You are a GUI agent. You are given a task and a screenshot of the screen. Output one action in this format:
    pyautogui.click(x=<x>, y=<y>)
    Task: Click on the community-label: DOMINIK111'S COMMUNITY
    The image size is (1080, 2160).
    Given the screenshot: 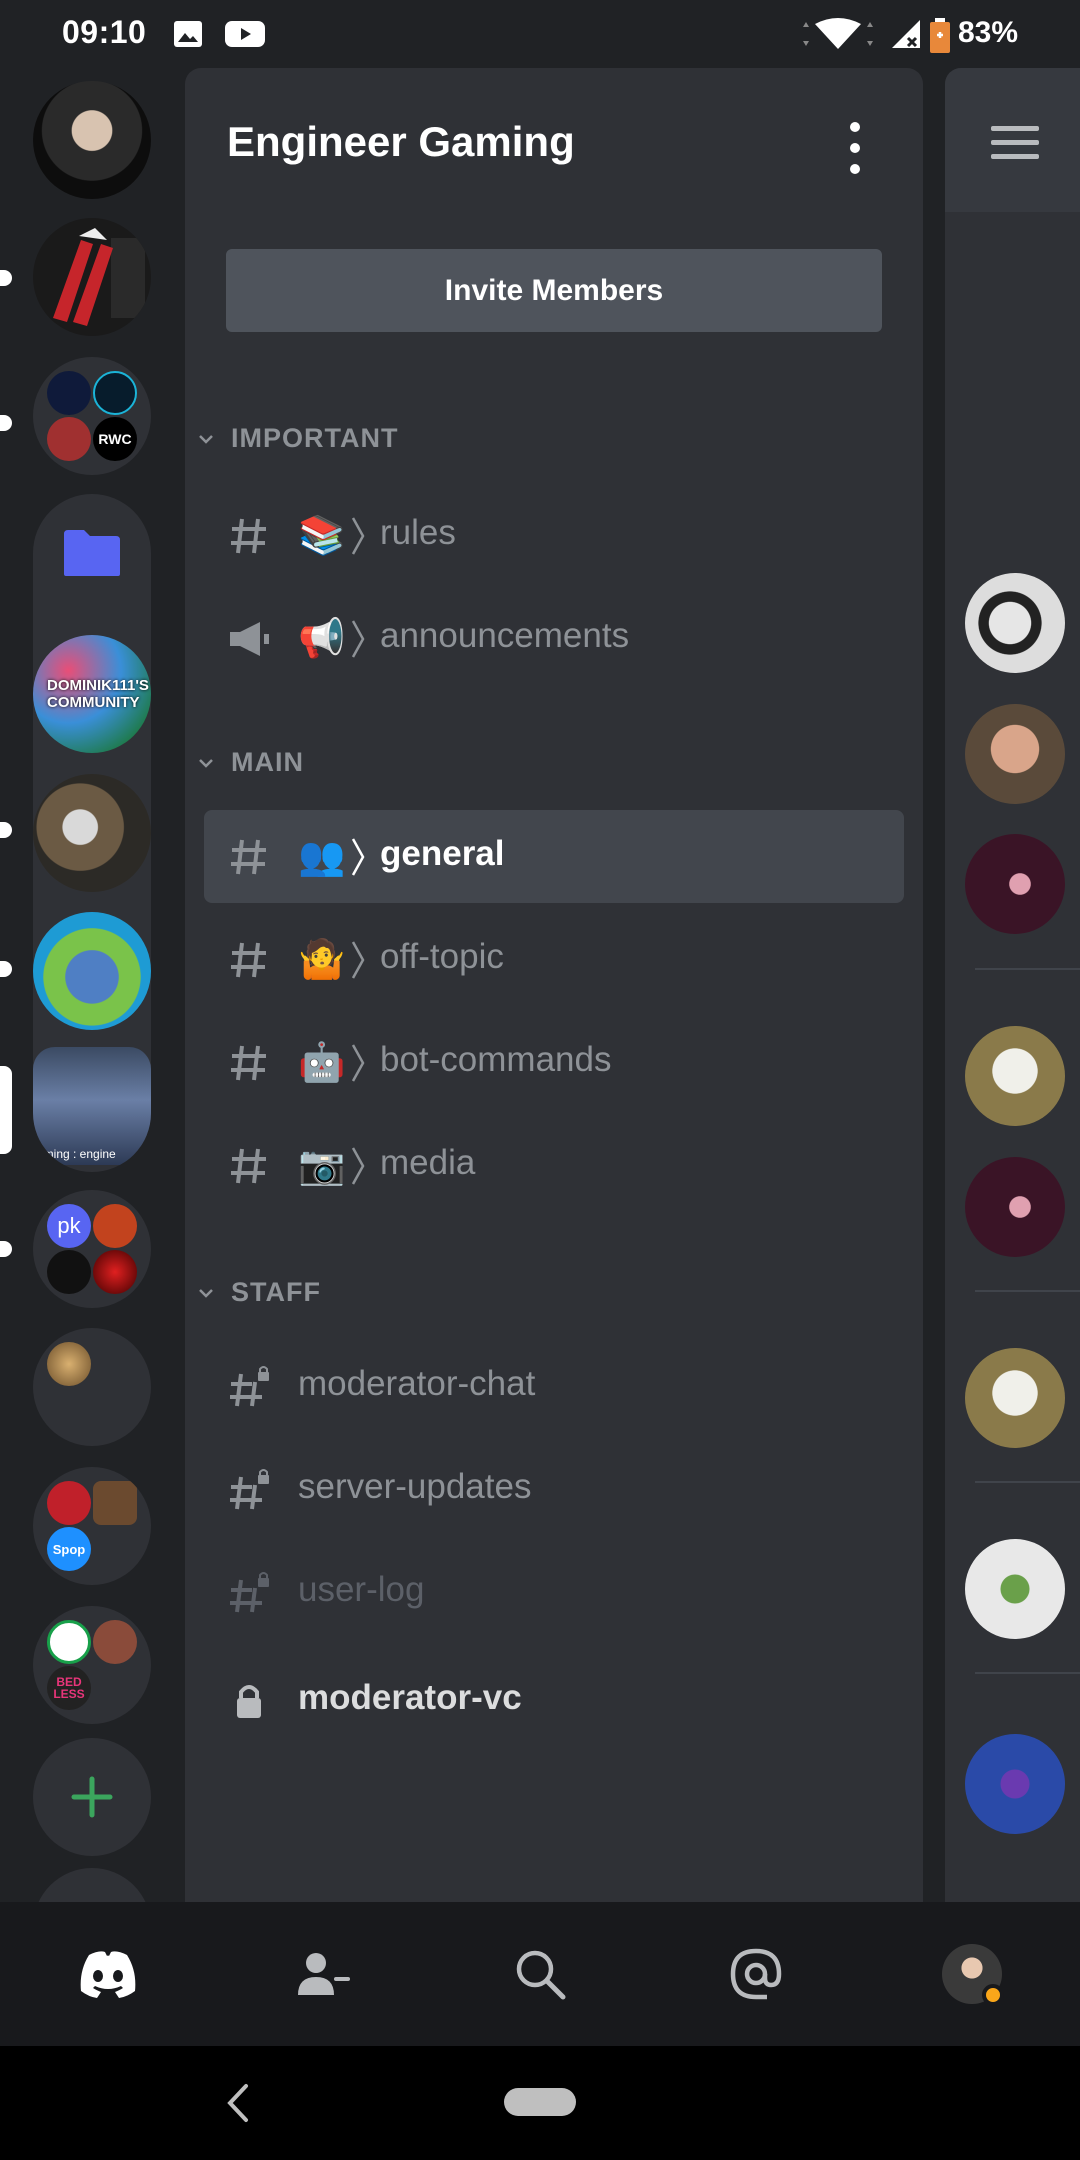 What is the action you would take?
    pyautogui.click(x=98, y=694)
    